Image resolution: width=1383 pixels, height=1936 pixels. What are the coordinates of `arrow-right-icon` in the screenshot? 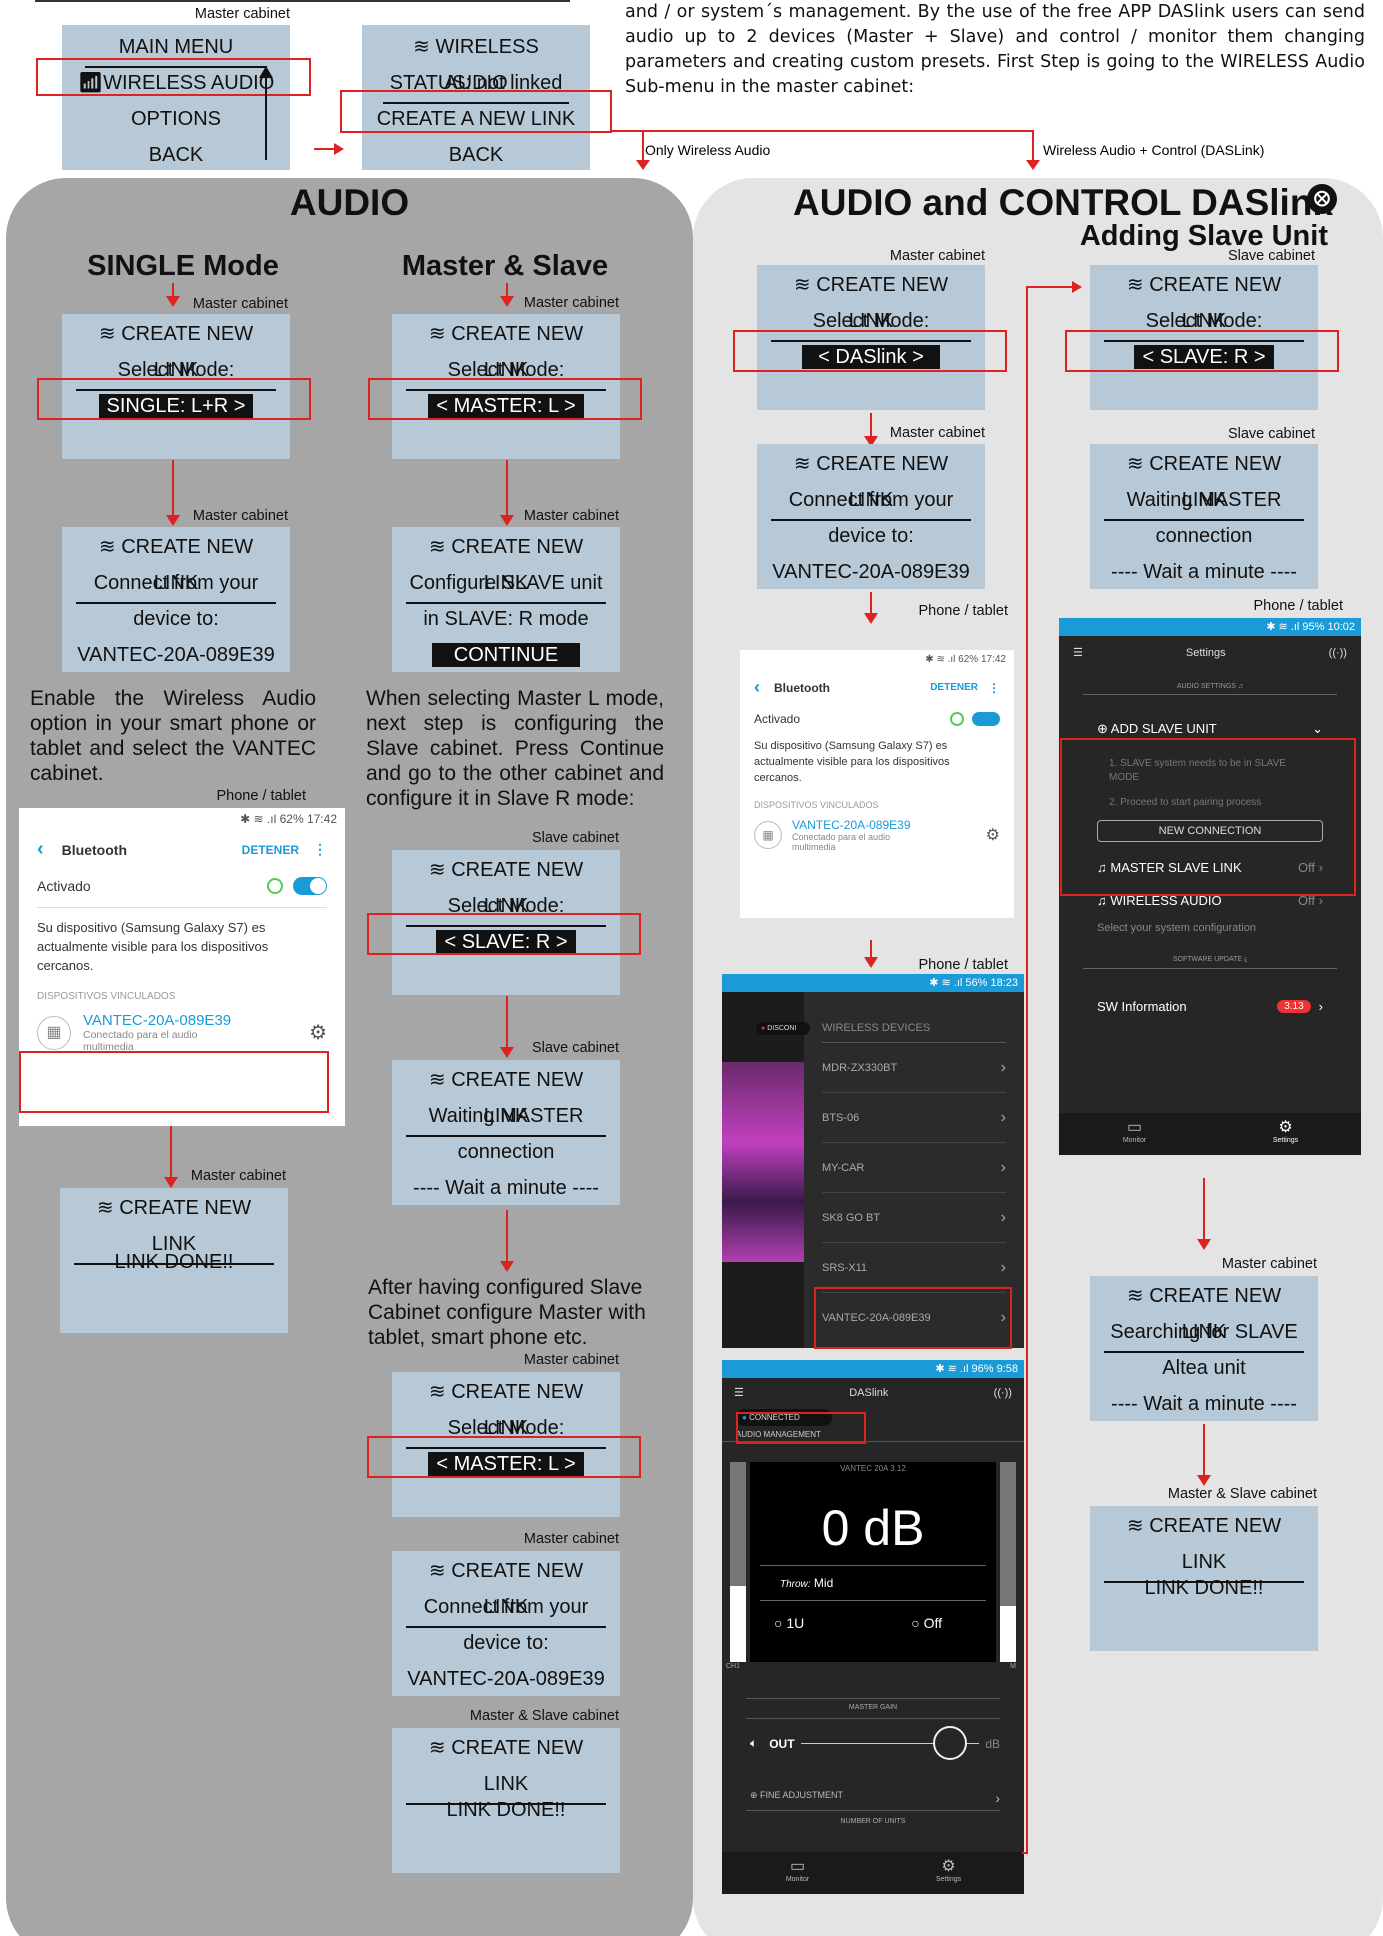 It's located at (339, 149).